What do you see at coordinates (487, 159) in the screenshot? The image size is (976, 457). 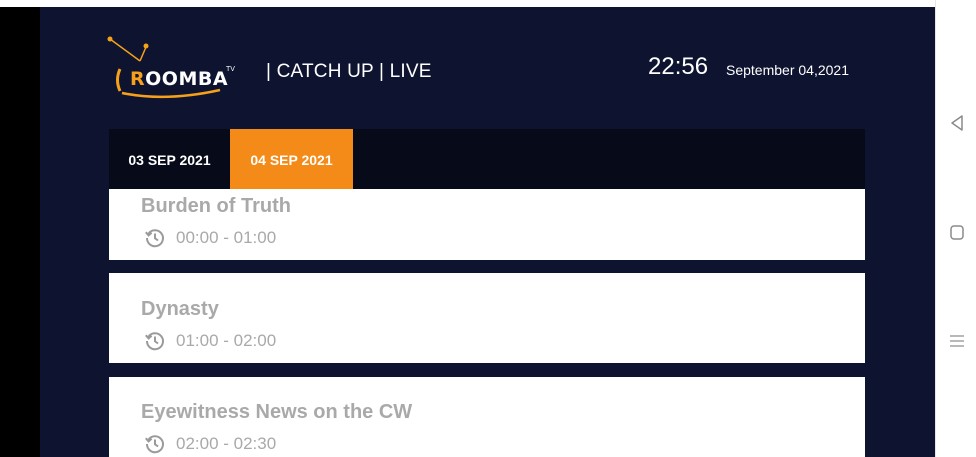 I see `date-tab-bar: 03 SEP 2021 04 SEP 2021` at bounding box center [487, 159].